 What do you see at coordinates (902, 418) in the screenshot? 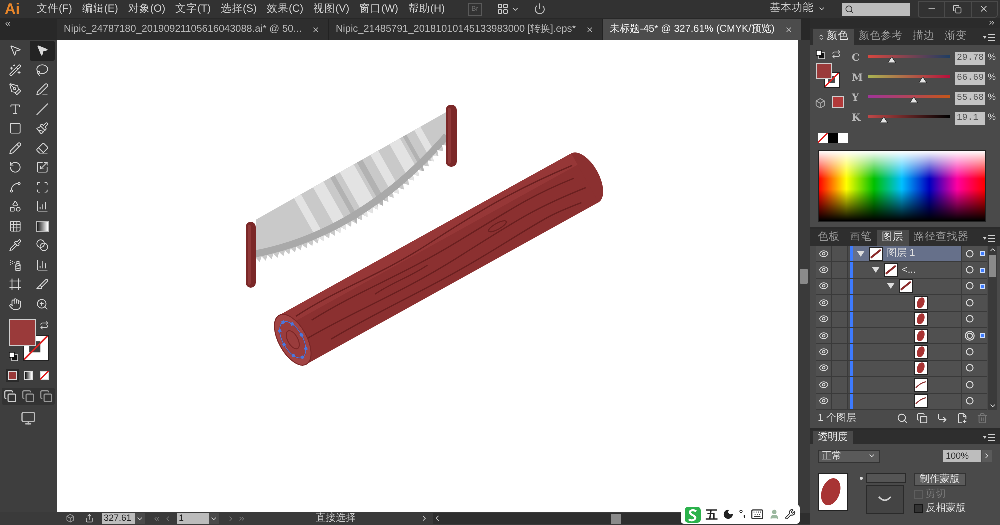
I see `search-icon` at bounding box center [902, 418].